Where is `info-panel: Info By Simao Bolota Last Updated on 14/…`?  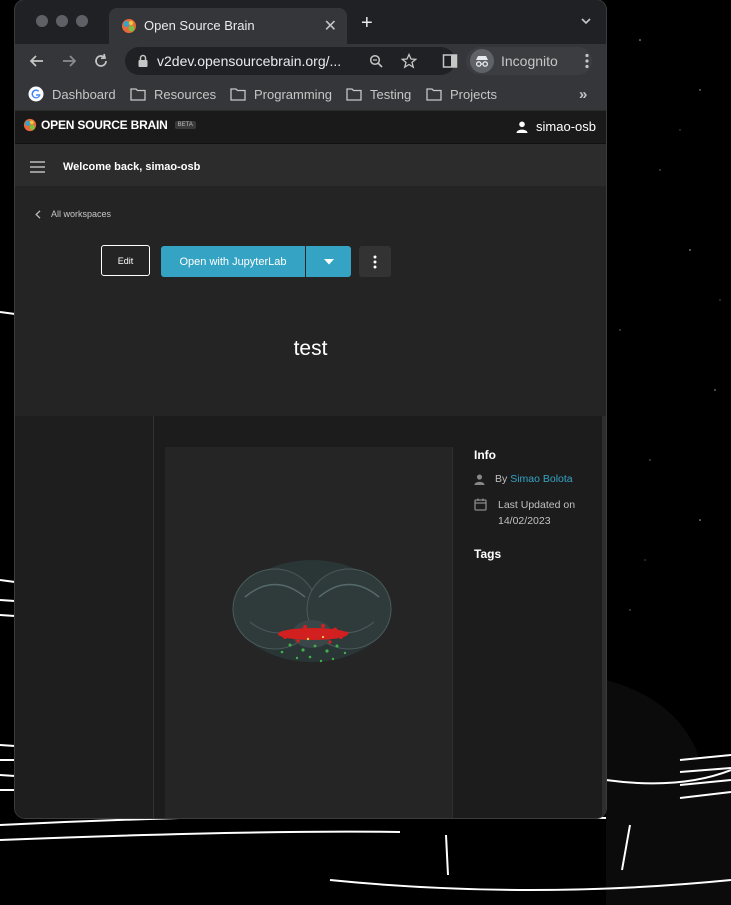 info-panel: Info By Simao Bolota Last Updated on 14/… is located at coordinates (539, 487).